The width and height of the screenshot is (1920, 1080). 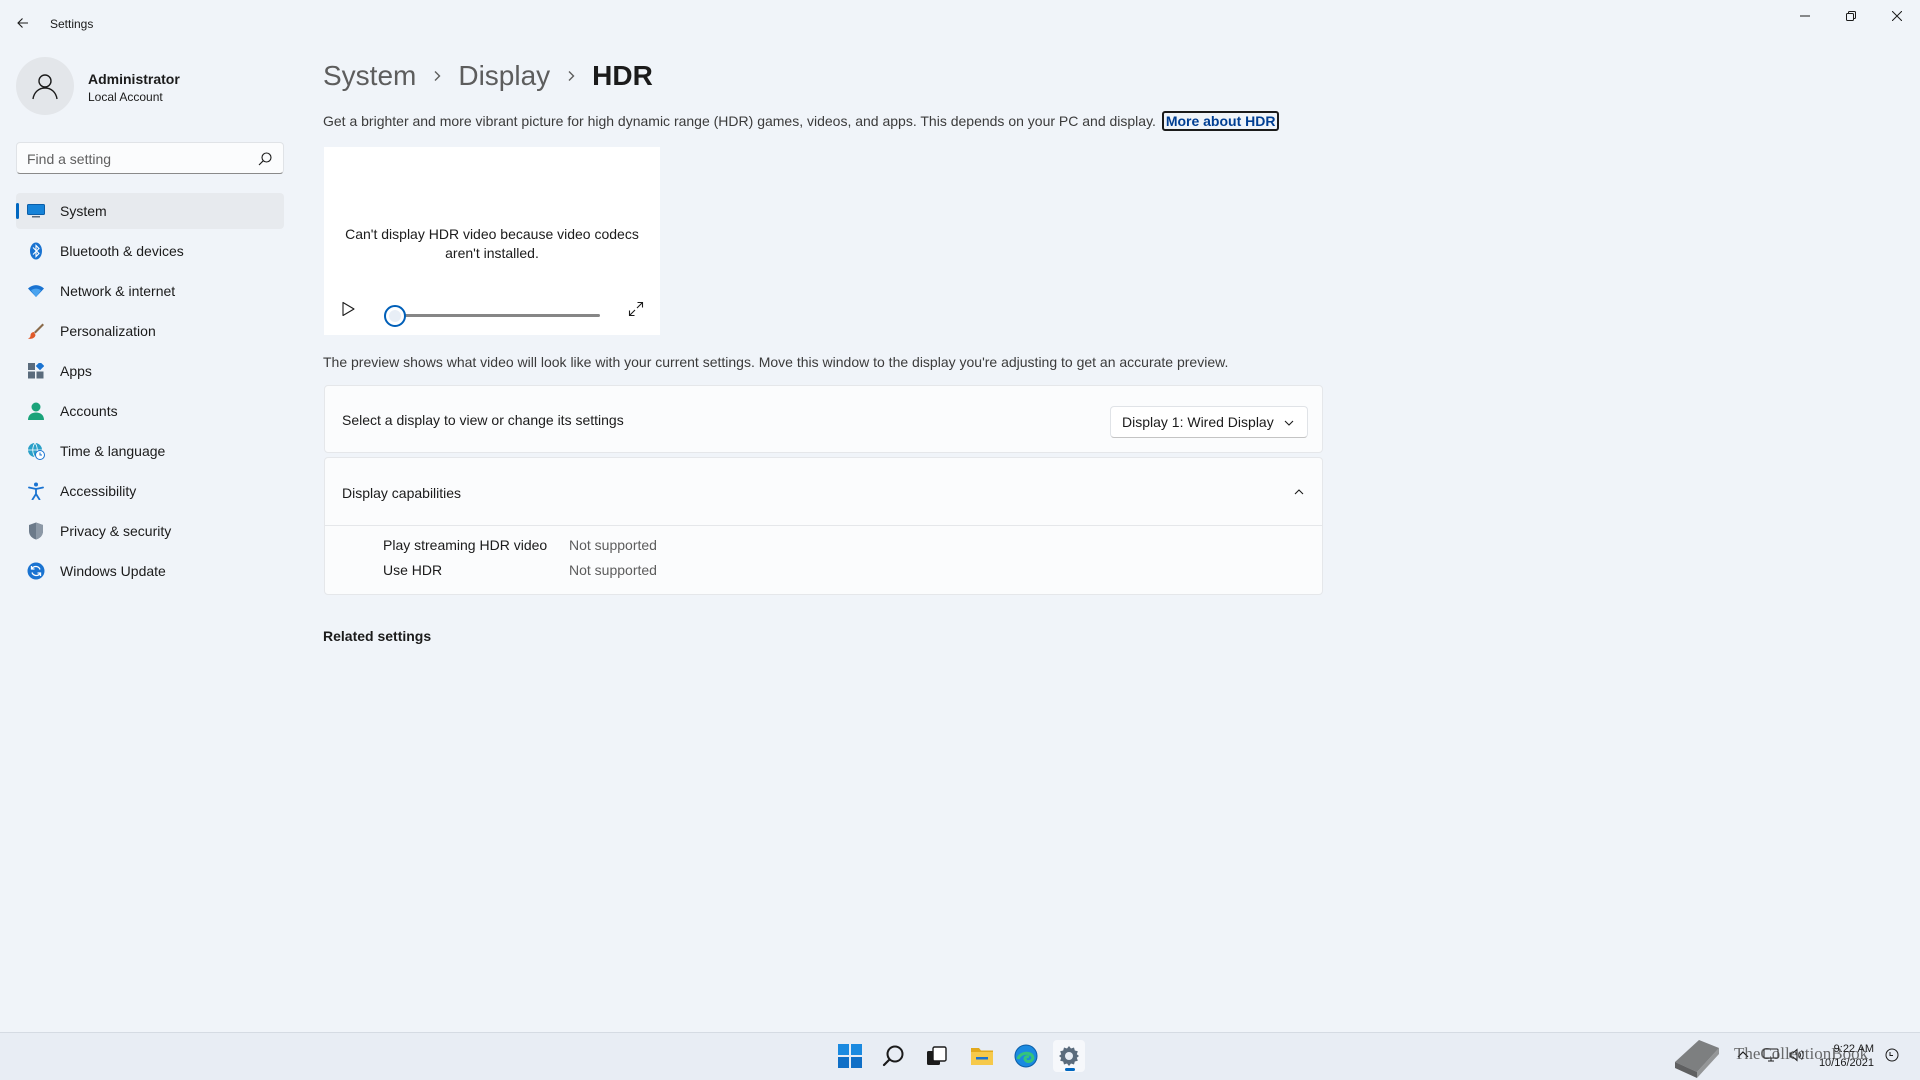 What do you see at coordinates (150, 211) in the screenshot?
I see `sidebar-item-system: System` at bounding box center [150, 211].